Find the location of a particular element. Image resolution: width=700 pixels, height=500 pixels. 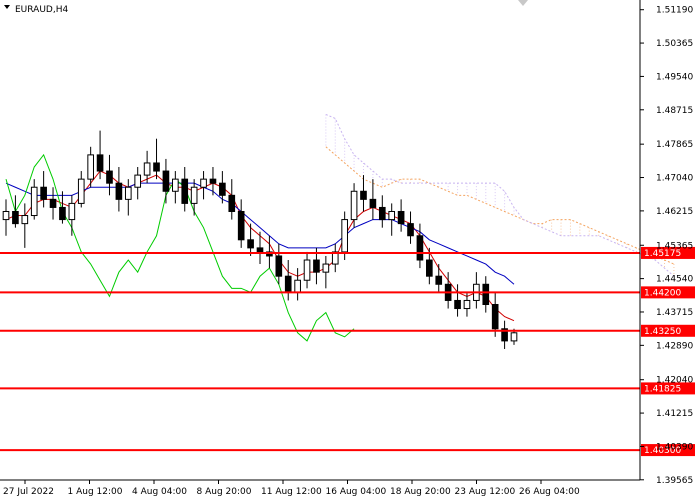

price-tick-label: 1.51190 is located at coordinates (674, 11).